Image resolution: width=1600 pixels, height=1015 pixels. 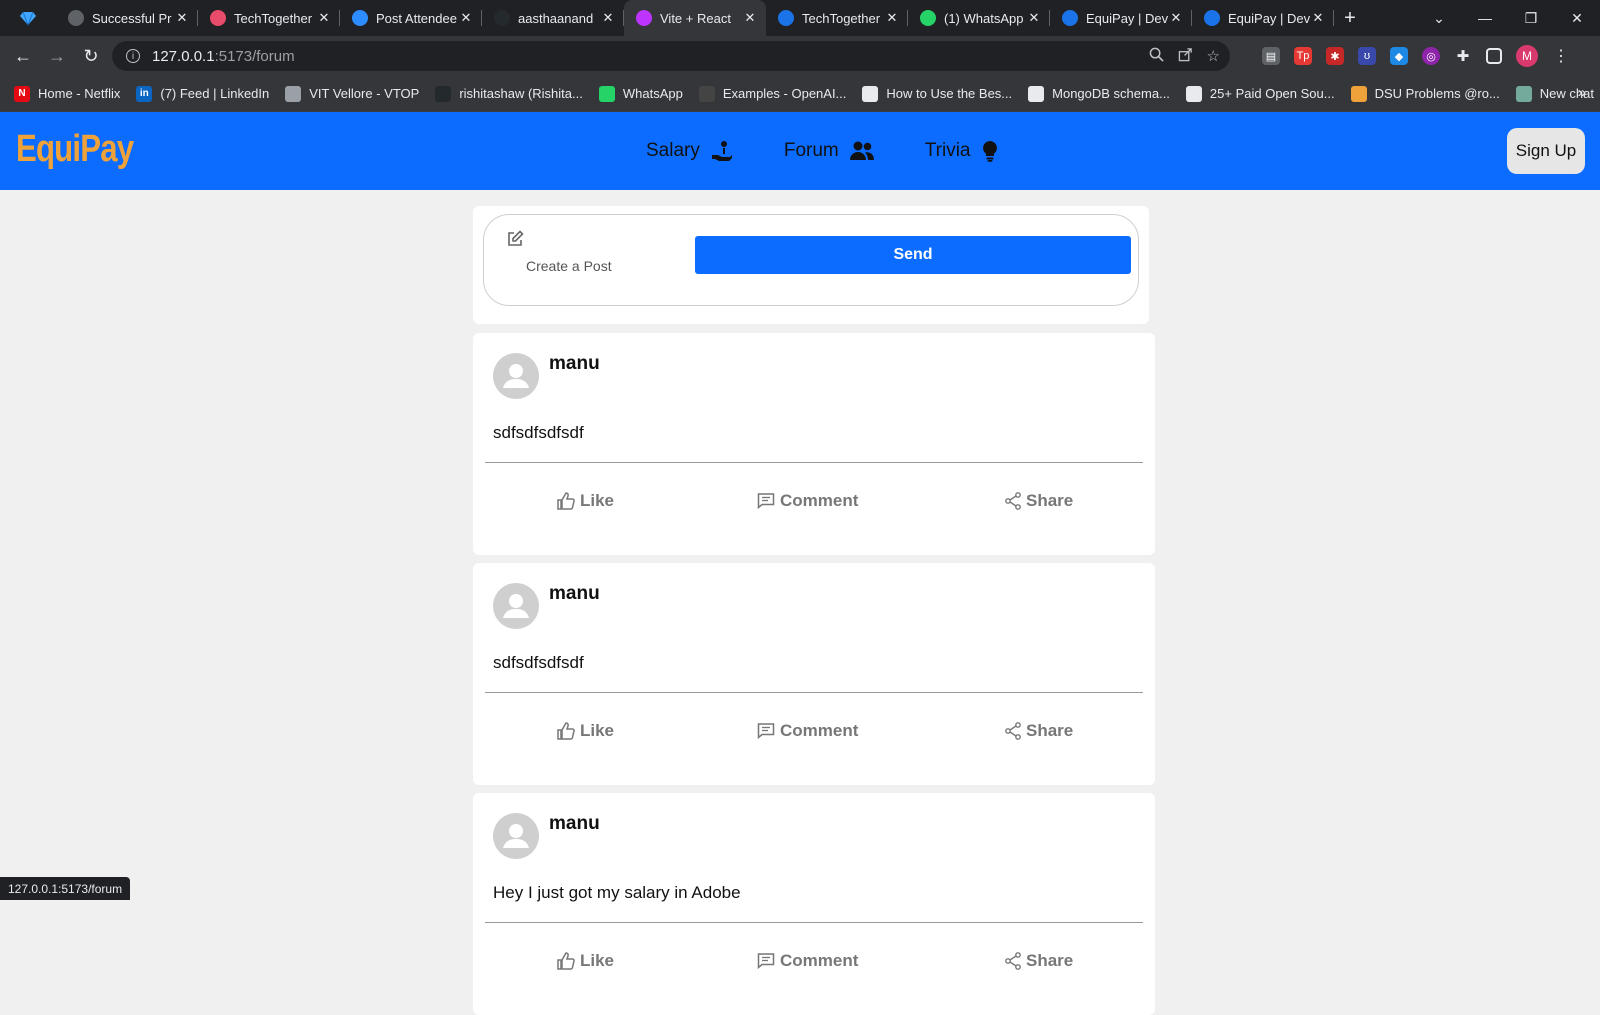 I want to click on extension-icon: ◎, so click(x=1431, y=56).